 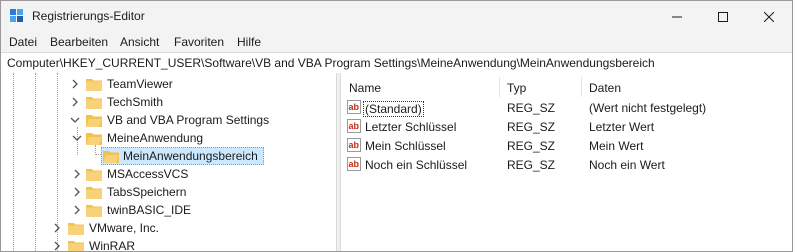 What do you see at coordinates (196, 174) in the screenshot?
I see `tree-item-msaccessvcs: MSAccessVCS` at bounding box center [196, 174].